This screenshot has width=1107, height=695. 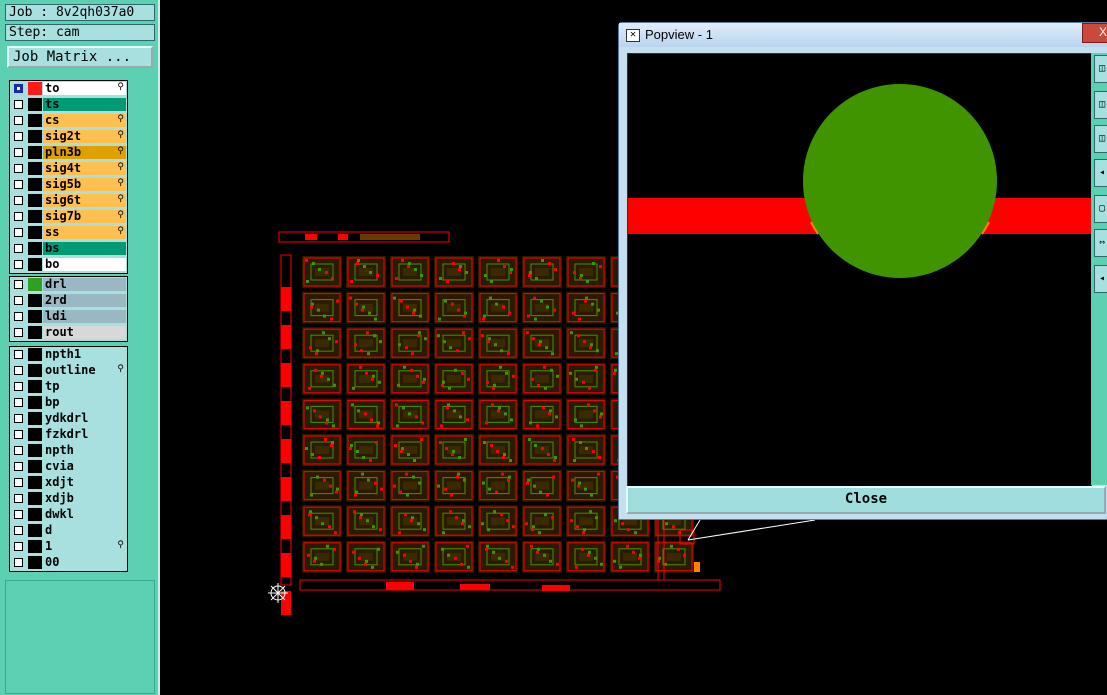 What do you see at coordinates (1100, 173) in the screenshot?
I see `pan-icon: ◂` at bounding box center [1100, 173].